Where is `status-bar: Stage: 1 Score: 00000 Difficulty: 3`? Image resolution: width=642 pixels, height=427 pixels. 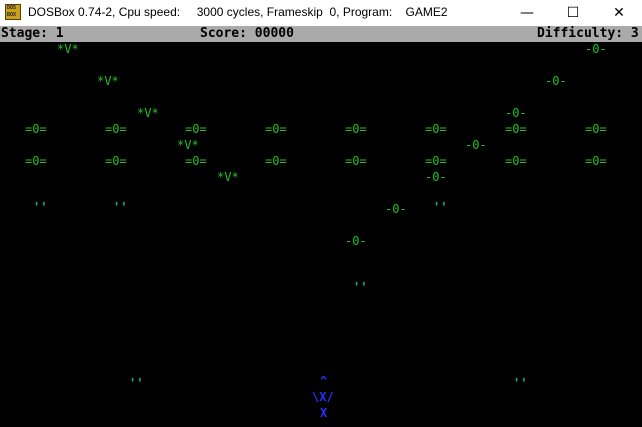
status-bar: Stage: 1 Score: 00000 Difficulty: 3 is located at coordinates (321, 34).